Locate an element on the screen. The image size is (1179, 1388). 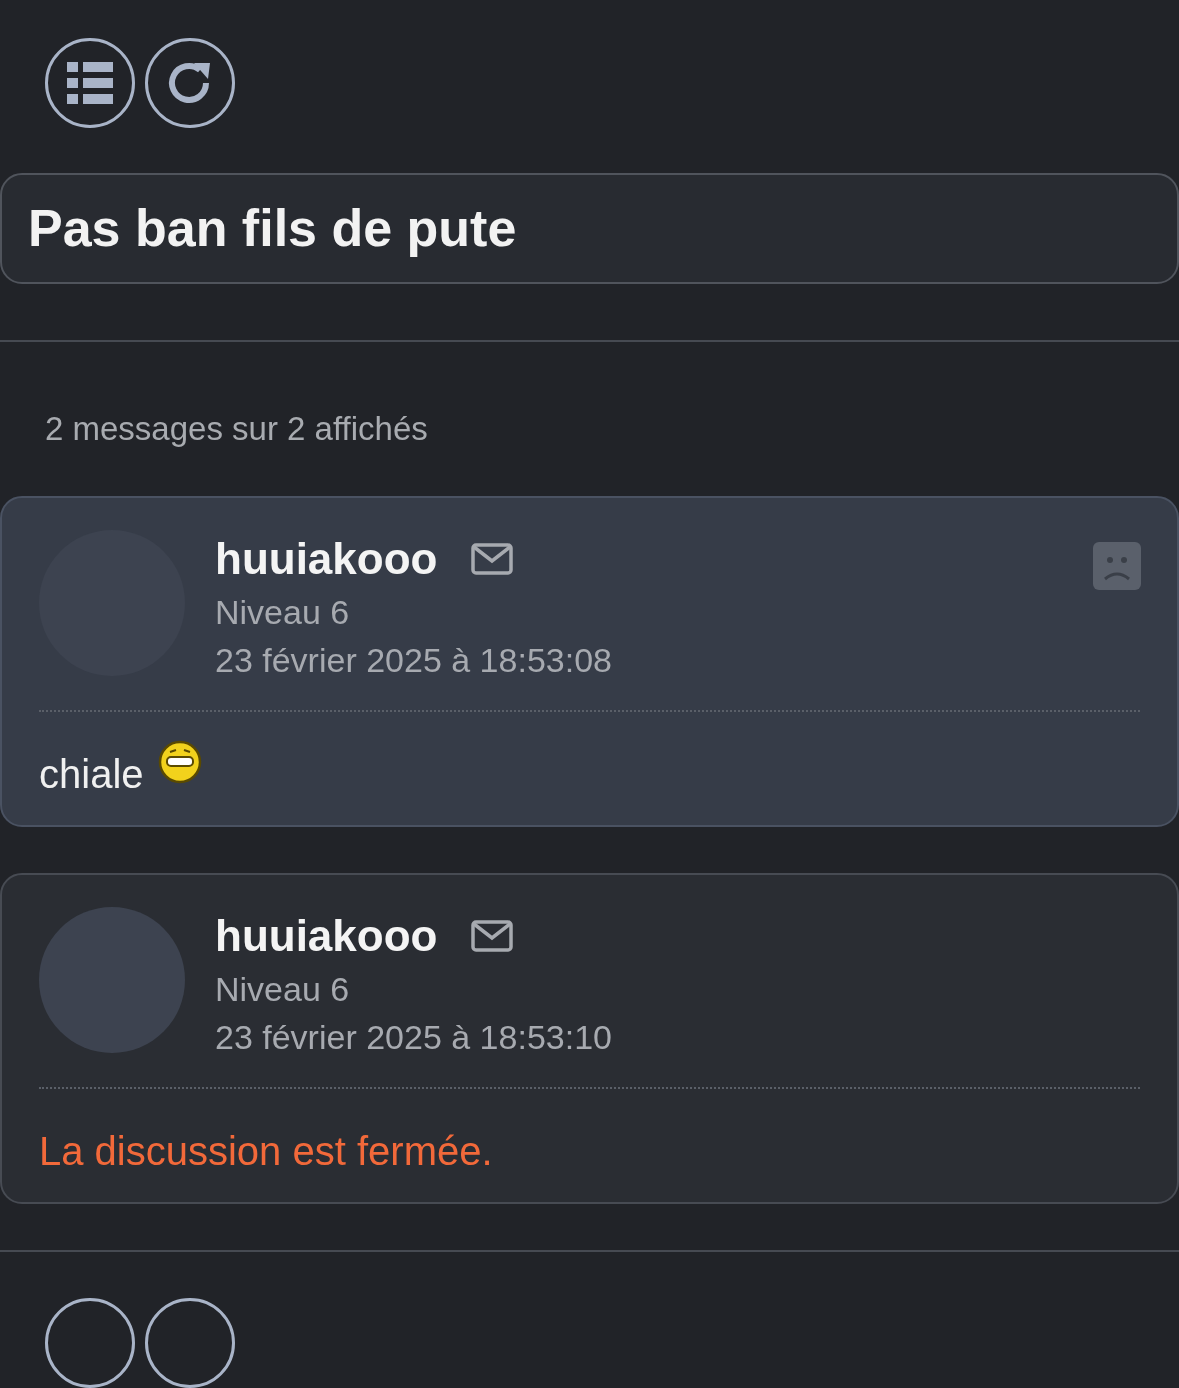
message-text: chiale is located at coordinates (91, 774).